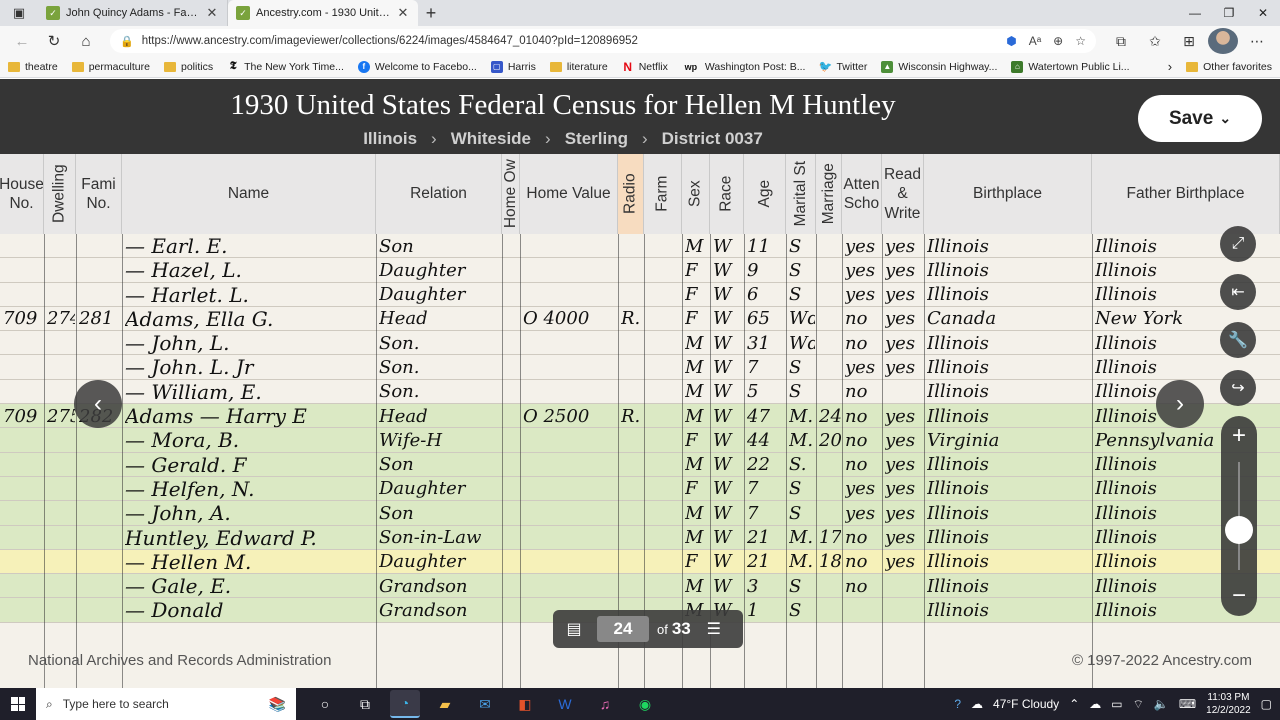 This screenshot has width=1280, height=720. What do you see at coordinates (1238, 244) in the screenshot?
I see `fullscreen-icon: ⤢` at bounding box center [1238, 244].